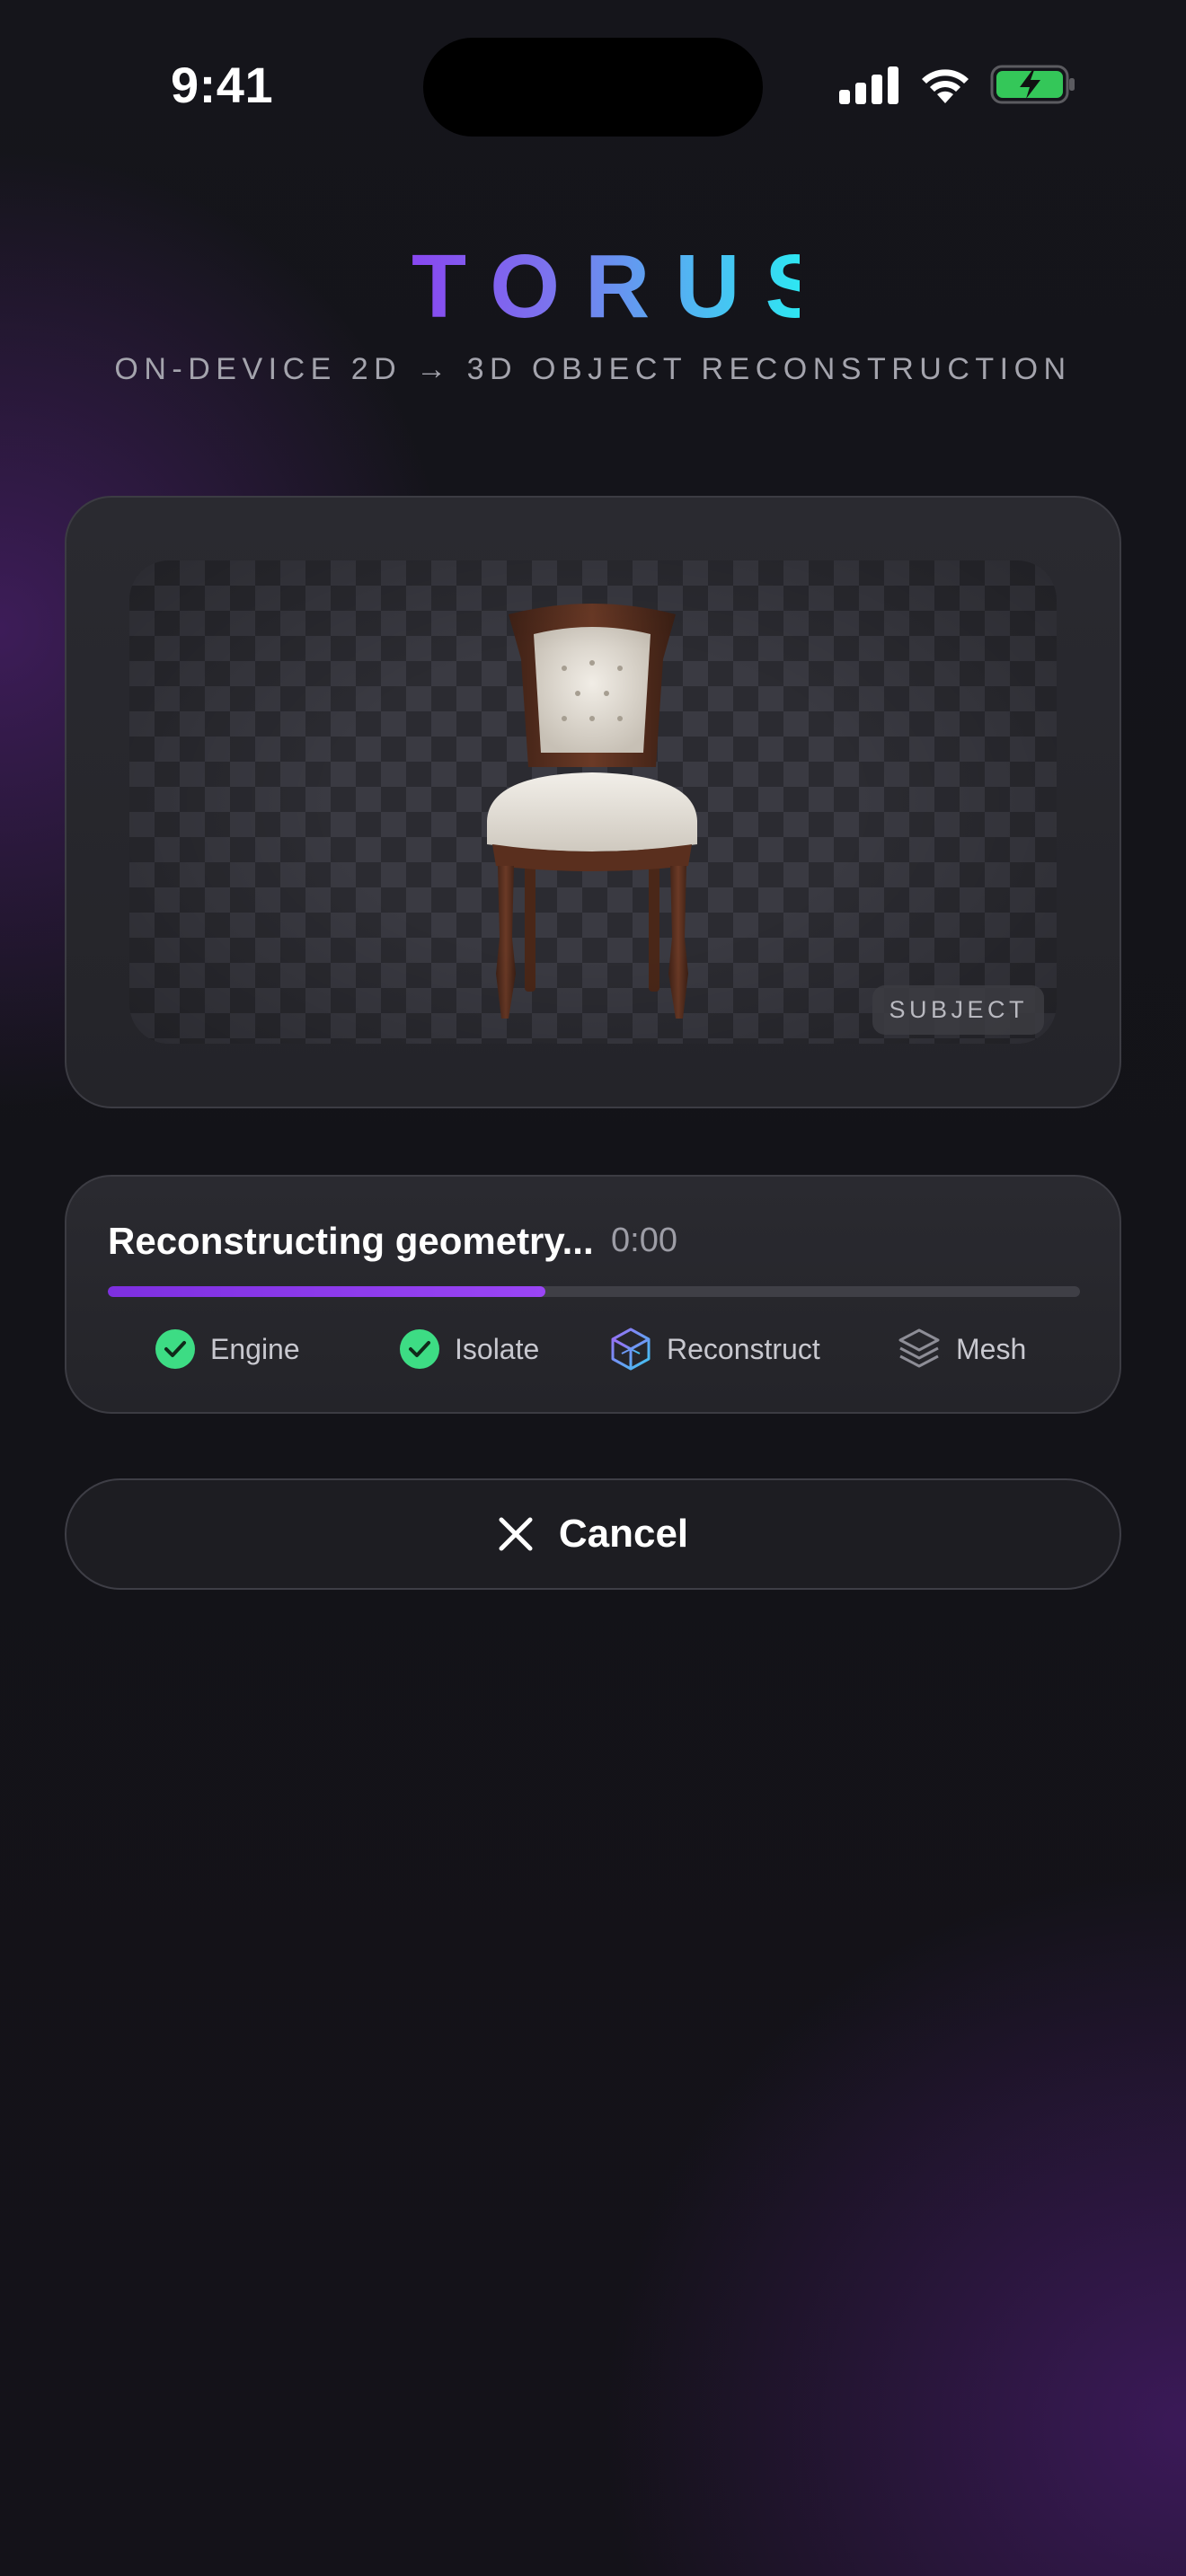 The height and width of the screenshot is (2576, 1186). What do you see at coordinates (631, 1349) in the screenshot?
I see `cube-icon` at bounding box center [631, 1349].